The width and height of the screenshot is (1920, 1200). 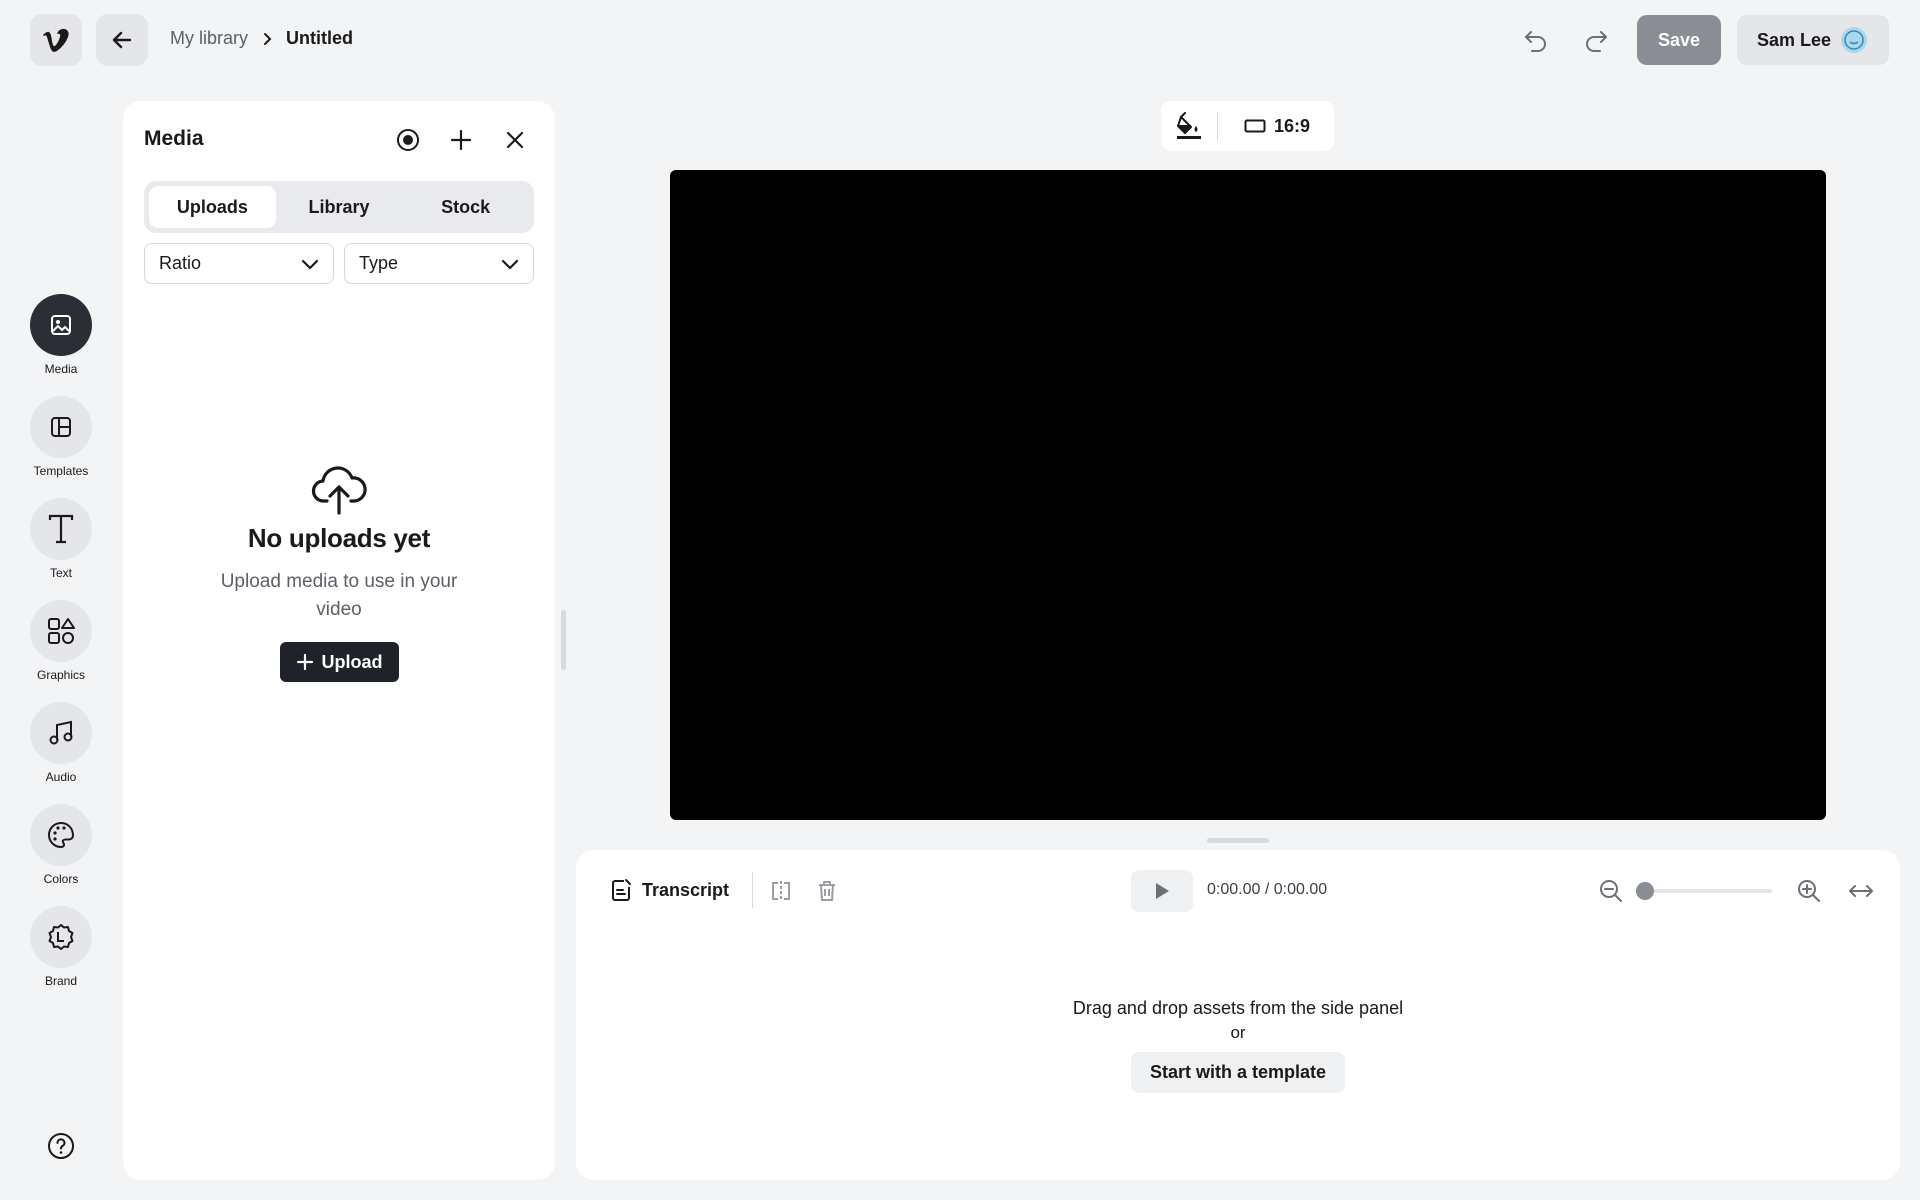 I want to click on record-icon, so click(x=408, y=140).